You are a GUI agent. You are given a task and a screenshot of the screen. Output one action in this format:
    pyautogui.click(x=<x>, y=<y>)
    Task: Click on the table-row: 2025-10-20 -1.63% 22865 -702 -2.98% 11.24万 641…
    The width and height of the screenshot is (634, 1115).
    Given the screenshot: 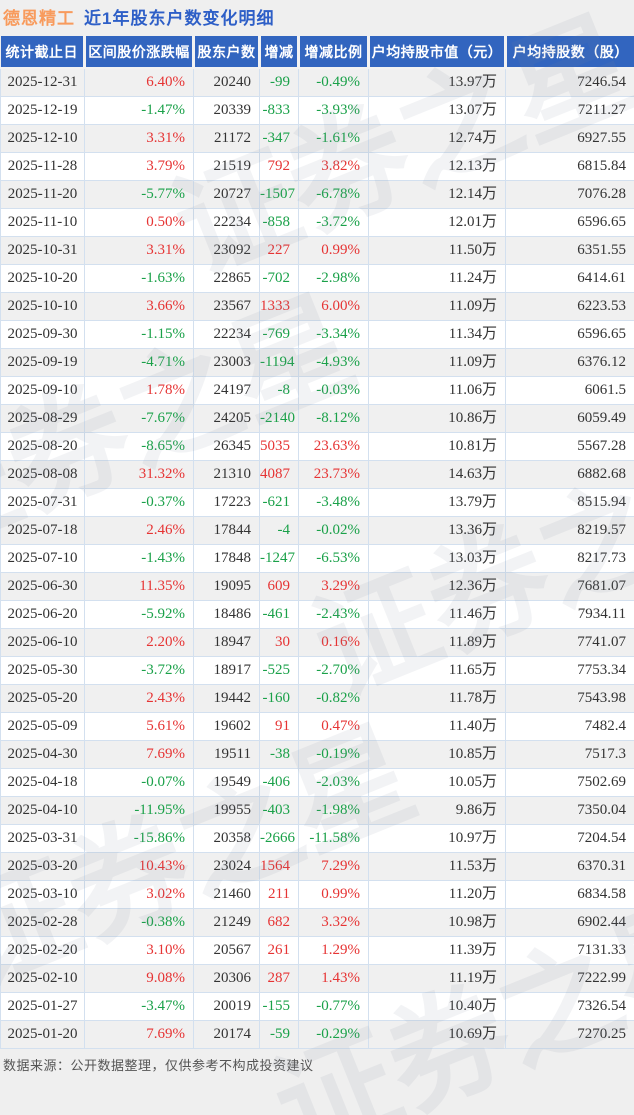 What is the action you would take?
    pyautogui.click(x=317, y=278)
    